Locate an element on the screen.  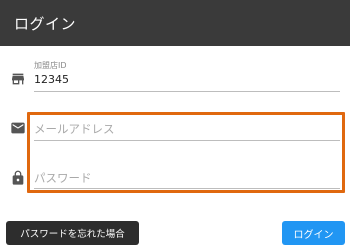
password-underline is located at coordinates (187, 188).